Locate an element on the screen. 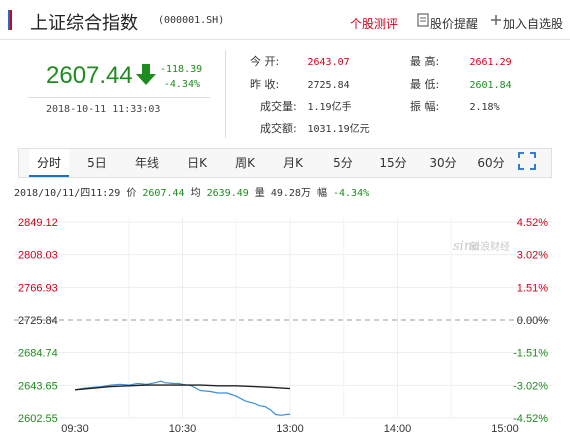 The height and width of the screenshot is (436, 570). stat-label: 成交量: is located at coordinates (278, 106).